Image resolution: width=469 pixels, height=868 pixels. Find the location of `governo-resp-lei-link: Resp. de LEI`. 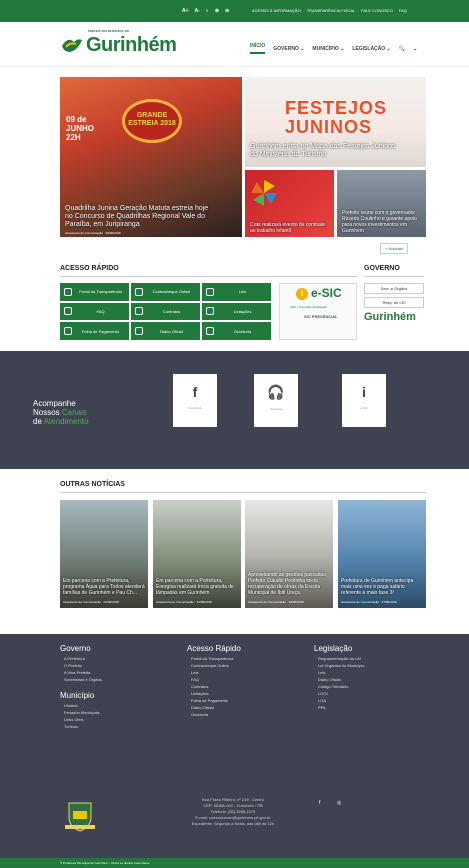

governo-resp-lei-link: Resp. de LEI is located at coordinates (394, 302).